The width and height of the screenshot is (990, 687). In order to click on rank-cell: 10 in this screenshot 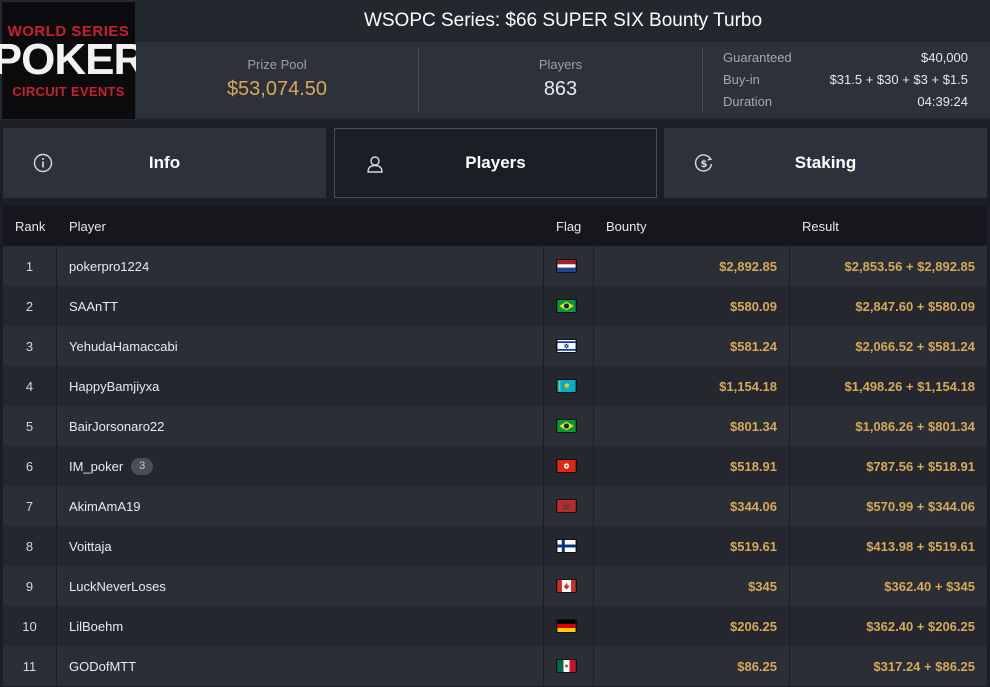, I will do `click(29, 626)`.